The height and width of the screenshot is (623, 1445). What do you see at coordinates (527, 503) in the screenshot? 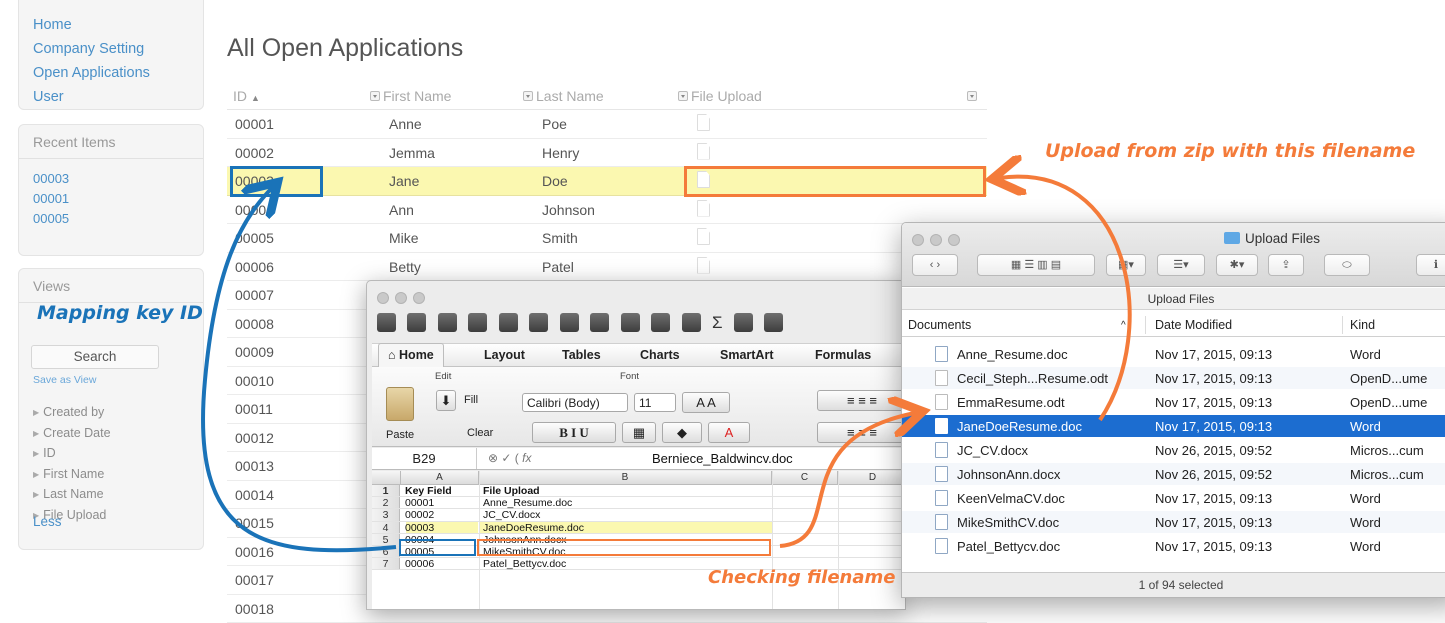
I see `cell-file-upload: Anne_Resume.doc` at bounding box center [527, 503].